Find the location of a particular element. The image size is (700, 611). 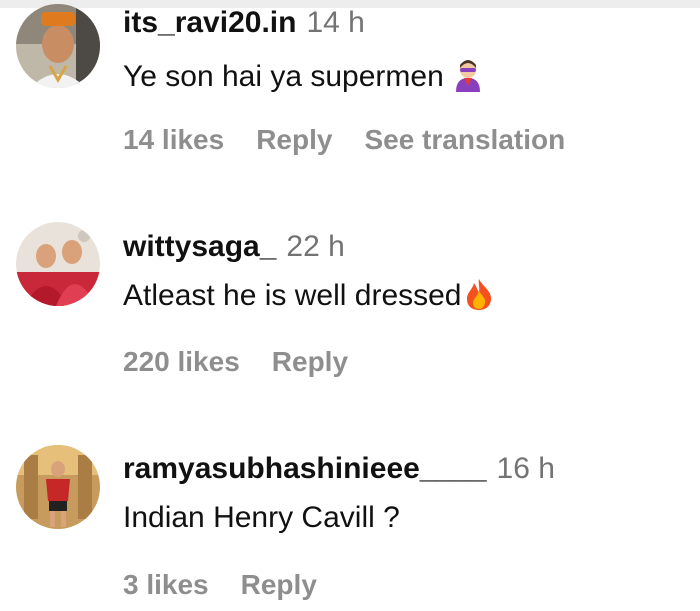

comment-actions: 220 likes Reply is located at coordinates (251, 362).